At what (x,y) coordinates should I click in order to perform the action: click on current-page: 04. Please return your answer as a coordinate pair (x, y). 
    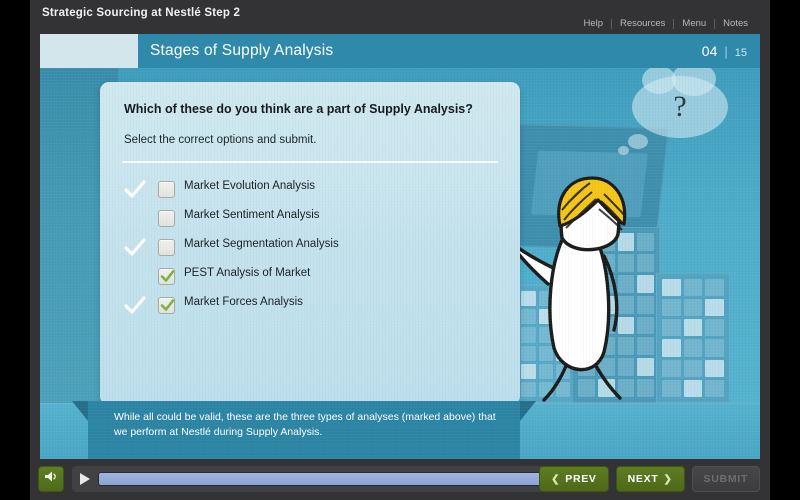
    Looking at the image, I should click on (709, 51).